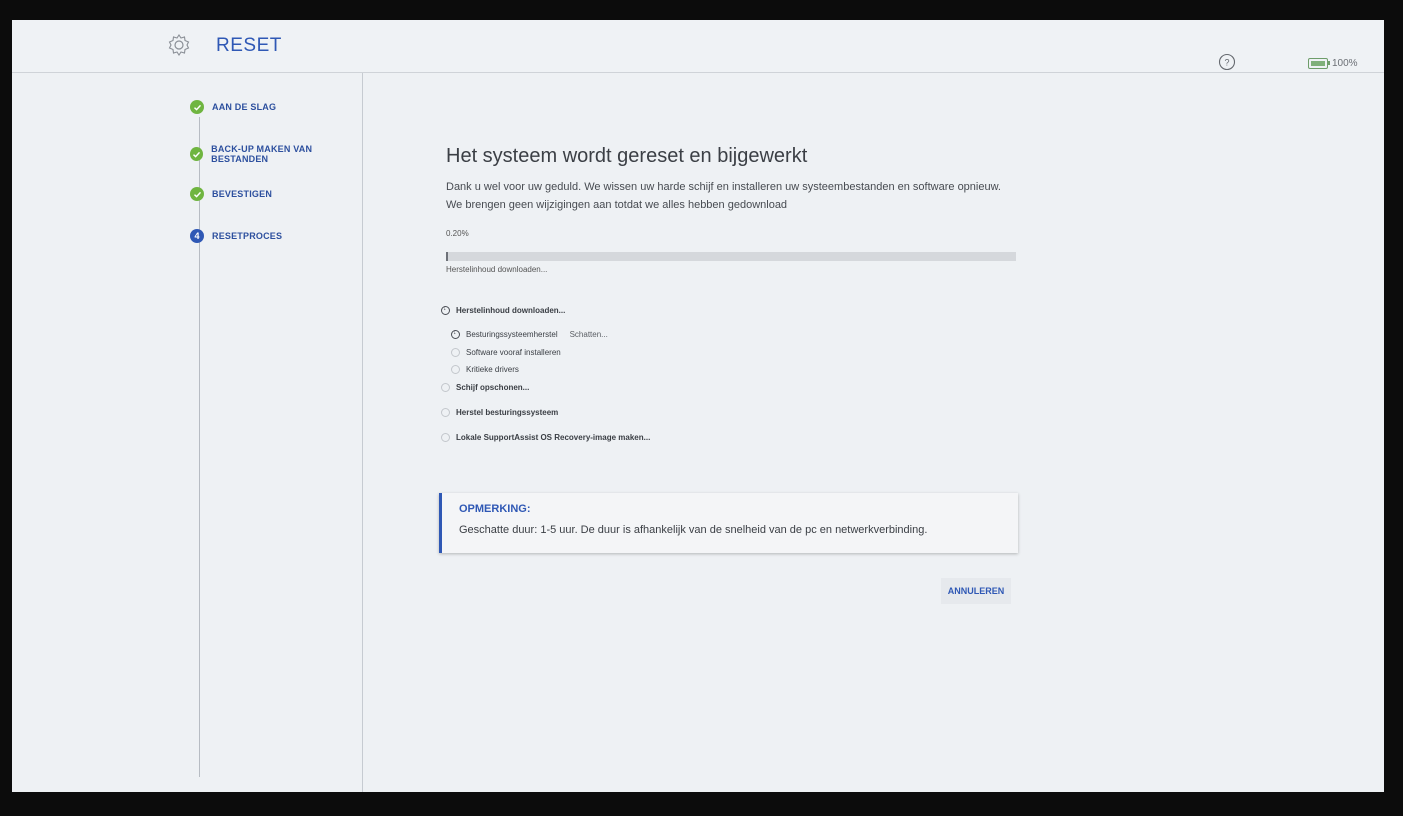 This screenshot has height=816, width=1403. I want to click on help-icon: ?, so click(1227, 62).